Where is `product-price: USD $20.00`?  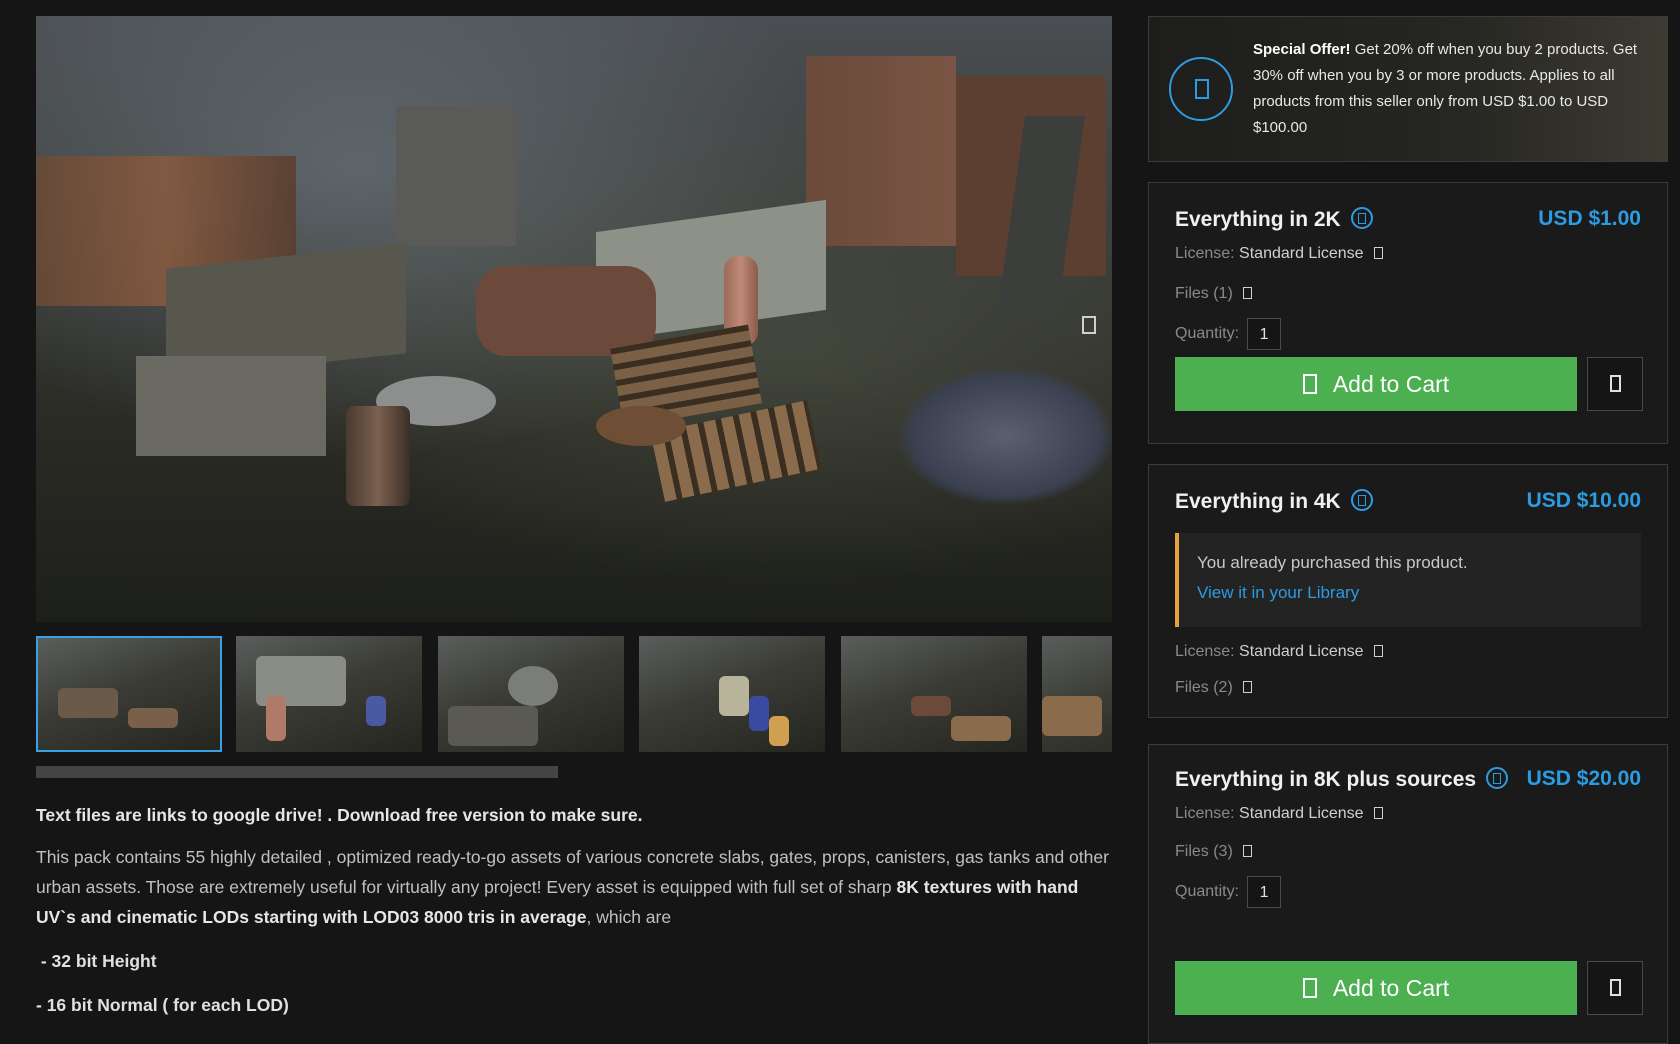
product-price: USD $20.00 is located at coordinates (1583, 778).